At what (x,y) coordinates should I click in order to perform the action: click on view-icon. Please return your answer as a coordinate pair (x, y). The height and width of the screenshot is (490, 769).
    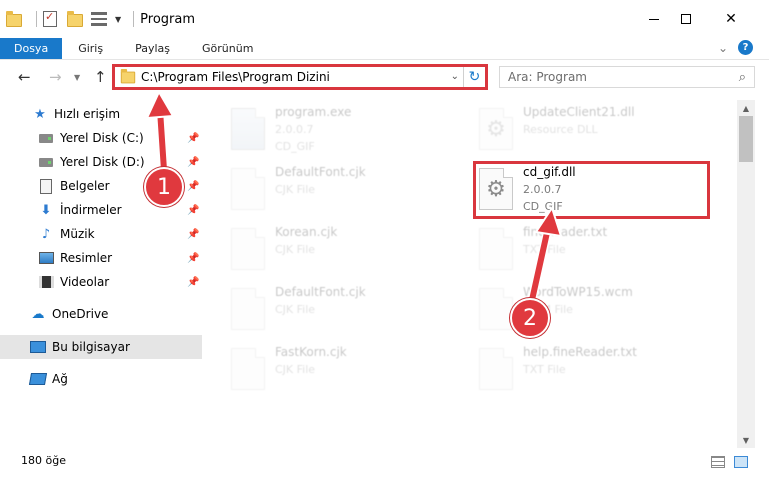
    Looking at the image, I should click on (100, 19).